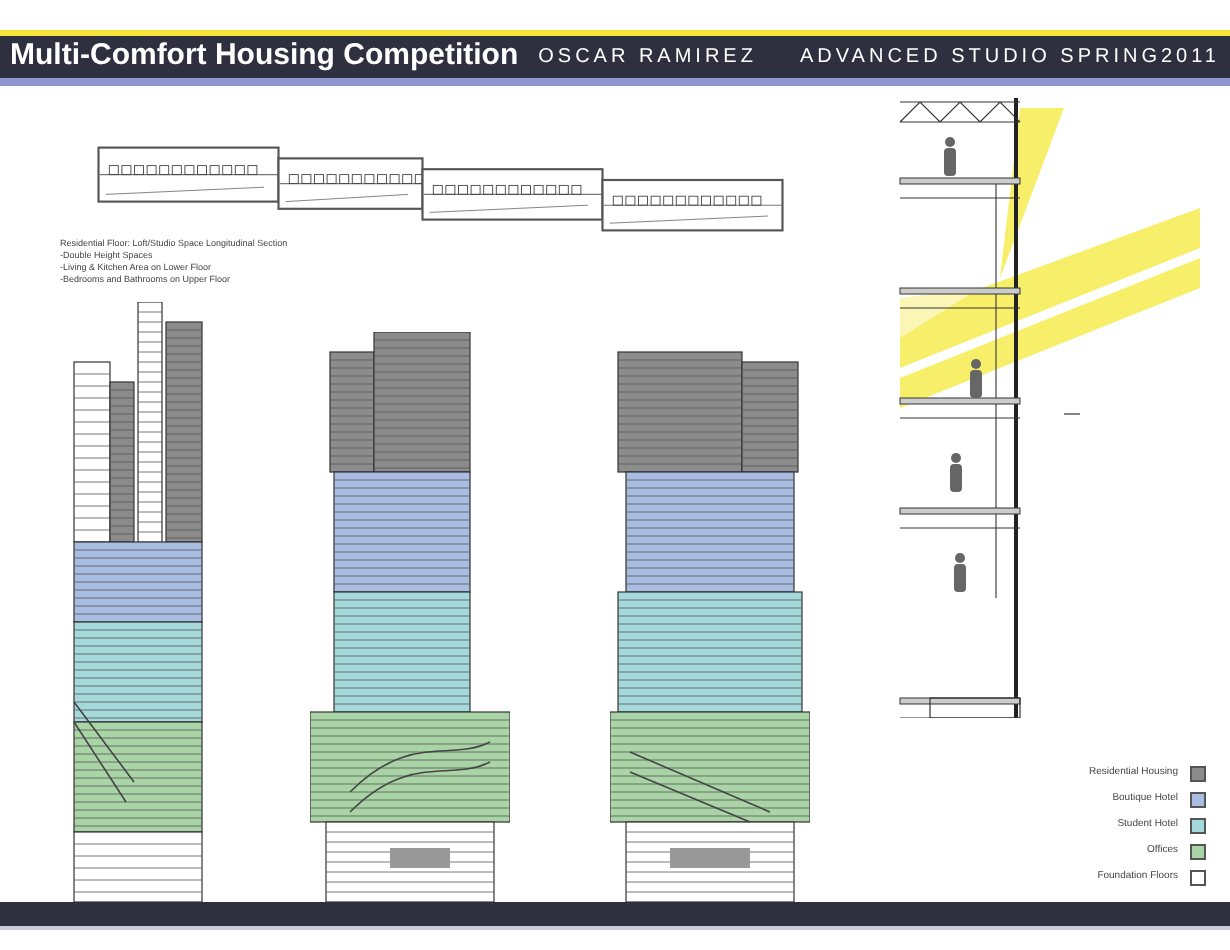  I want to click on poster-title: Multi-Comfort Housing Competition, so click(264, 56).